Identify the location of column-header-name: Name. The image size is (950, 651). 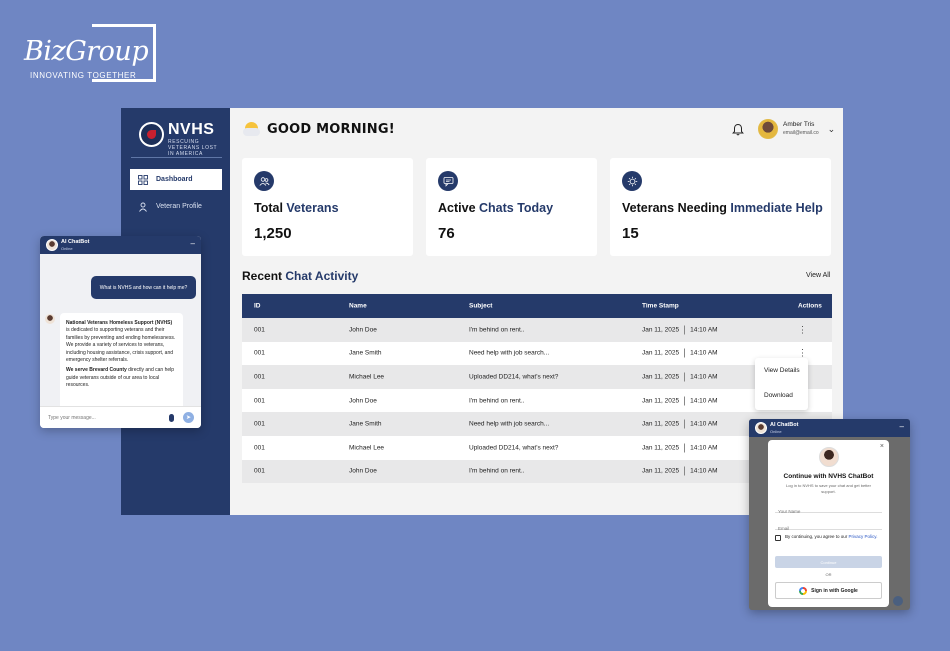
(358, 306).